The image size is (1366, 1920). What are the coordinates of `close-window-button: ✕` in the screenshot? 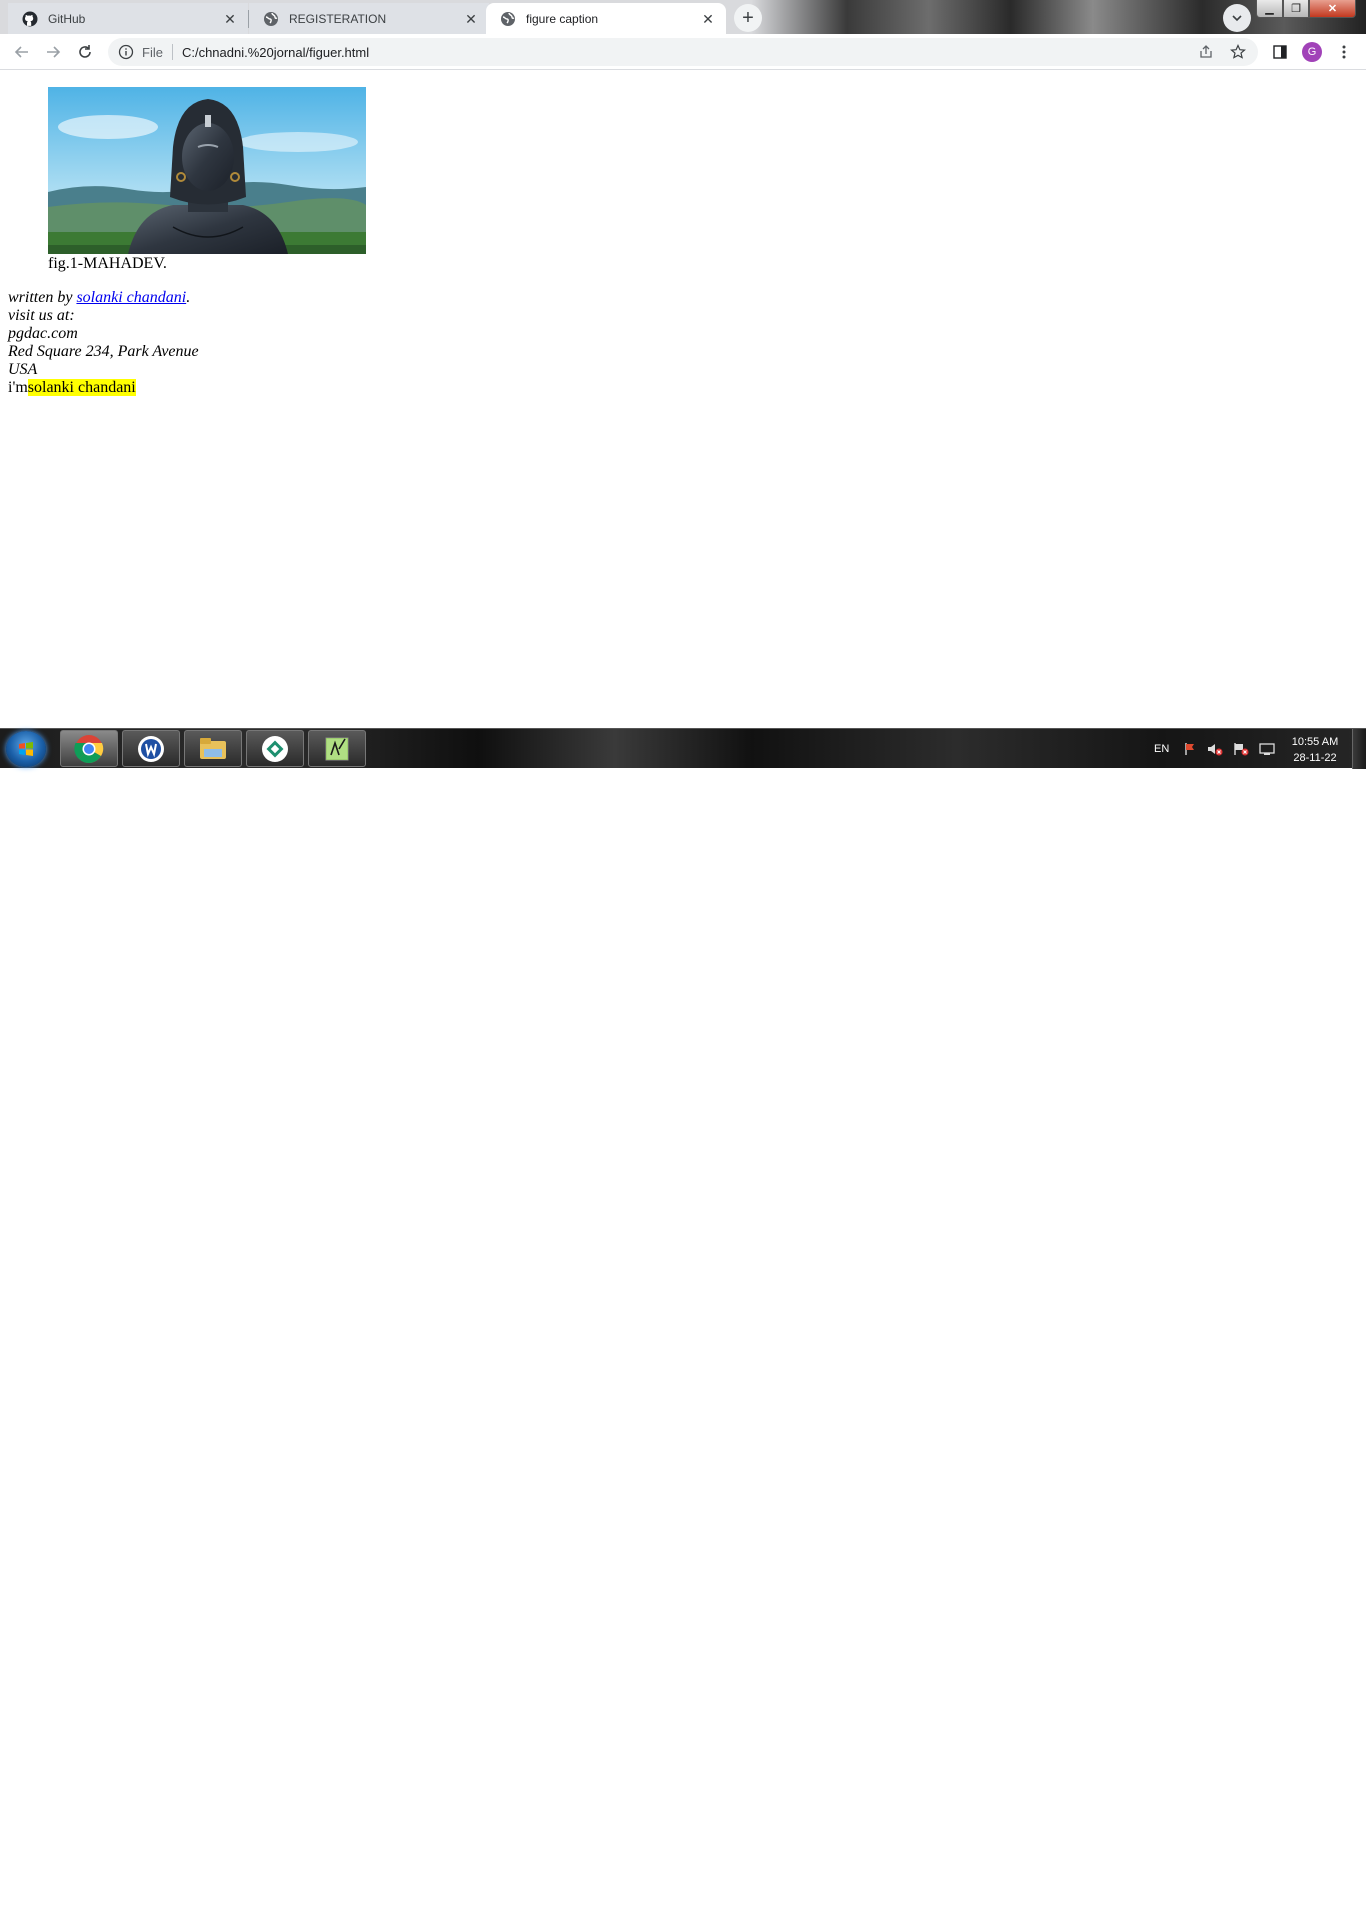 It's located at (1332, 9).